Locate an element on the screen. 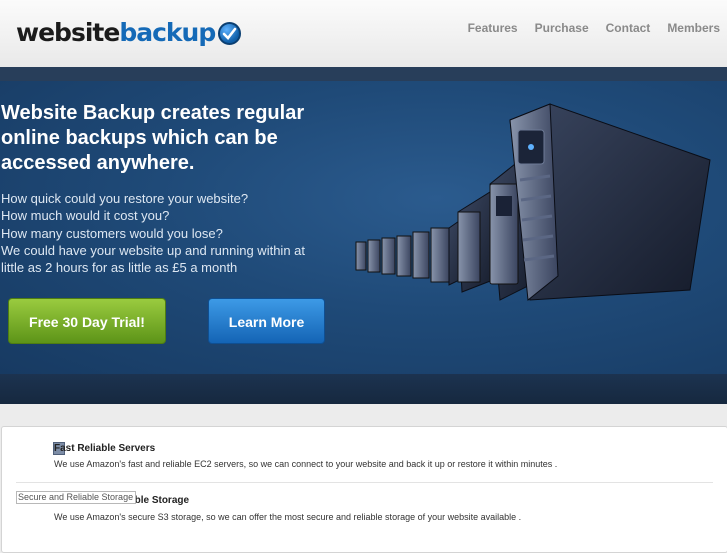 This screenshot has width=727, height=553. logo-text-website: website is located at coordinates (68, 32).